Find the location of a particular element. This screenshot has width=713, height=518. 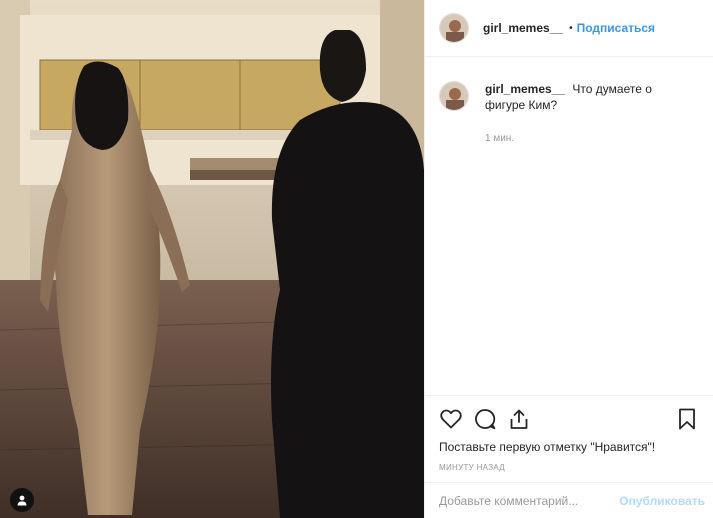

user-icon is located at coordinates (22, 500).